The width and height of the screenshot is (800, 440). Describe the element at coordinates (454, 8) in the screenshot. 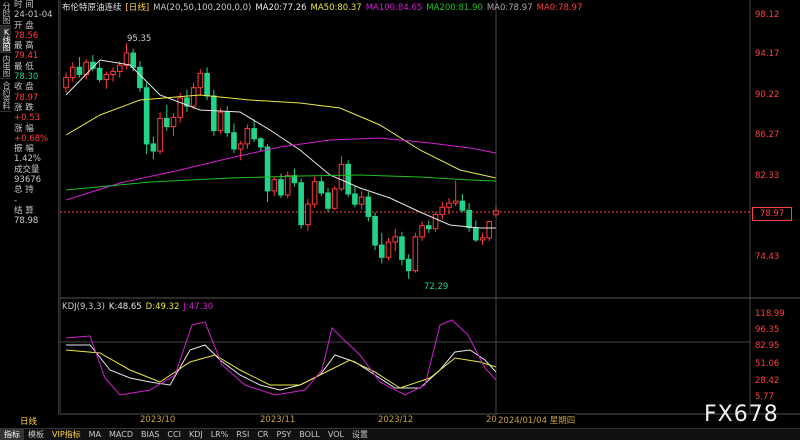

I see `ma200-value: MA200:81.90` at that location.